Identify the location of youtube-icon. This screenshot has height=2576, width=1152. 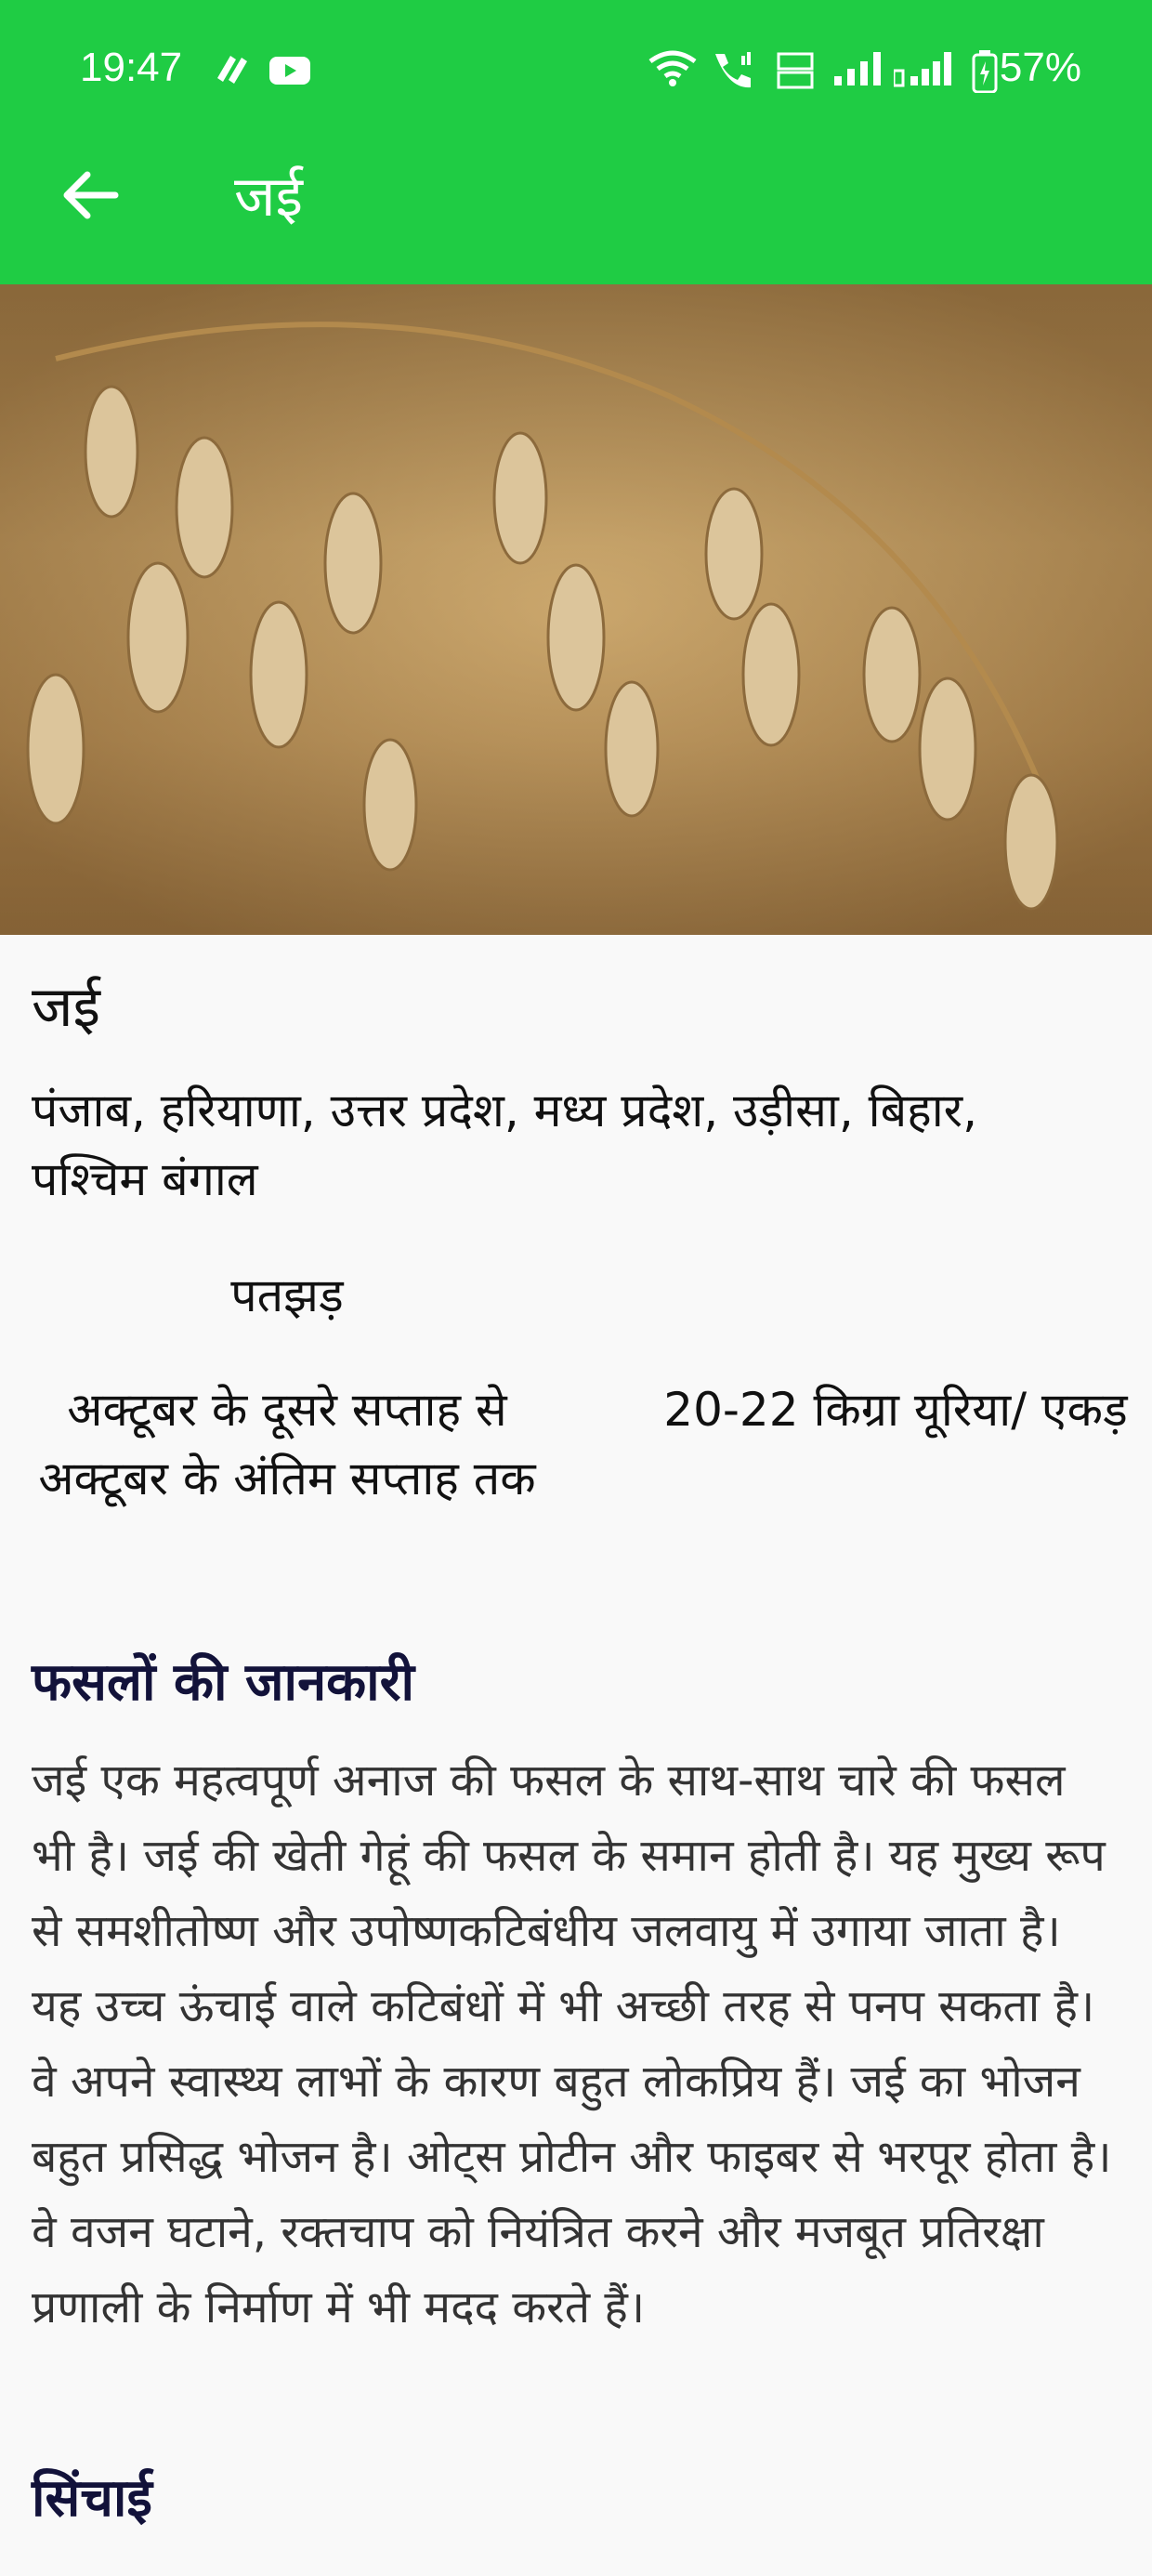
(289, 73).